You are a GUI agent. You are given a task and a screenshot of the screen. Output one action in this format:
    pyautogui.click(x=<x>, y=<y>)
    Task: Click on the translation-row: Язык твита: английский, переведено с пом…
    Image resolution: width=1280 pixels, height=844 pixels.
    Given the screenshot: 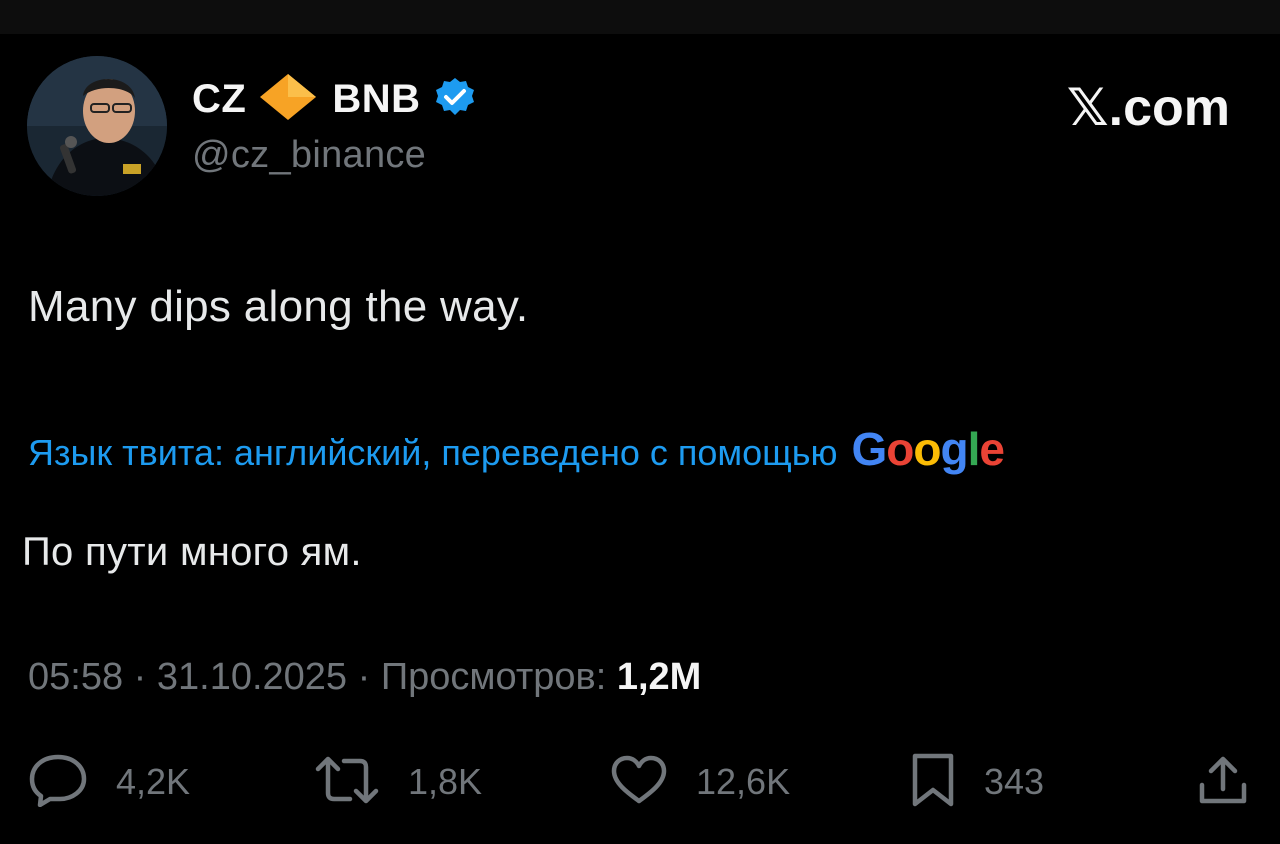 What is the action you would take?
    pyautogui.click(x=516, y=449)
    